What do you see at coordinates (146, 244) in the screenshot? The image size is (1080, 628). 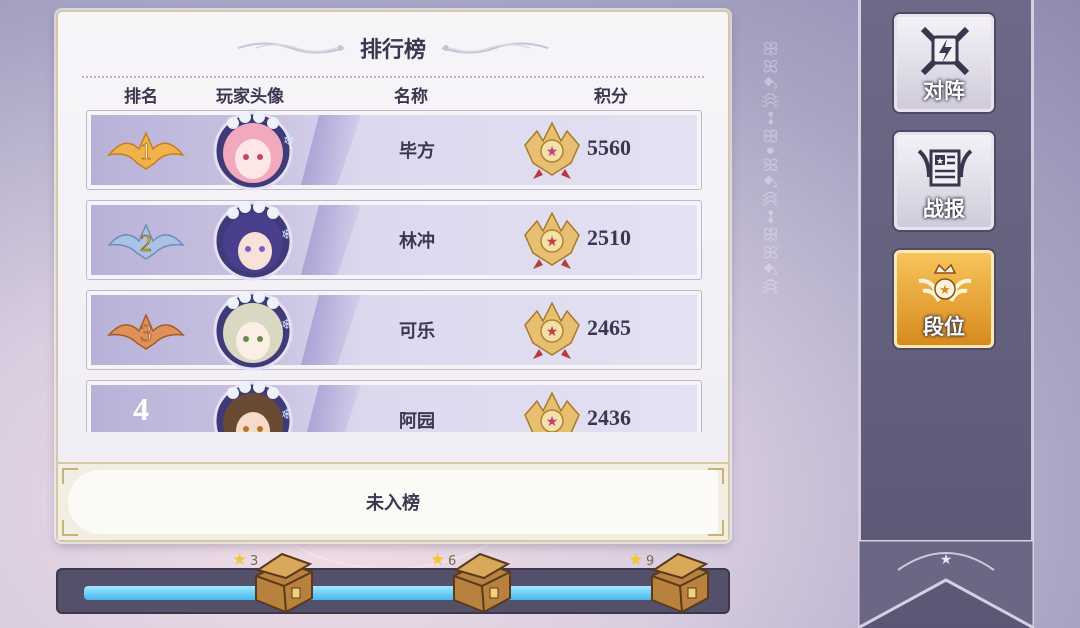 I see `svg-text: 2` at bounding box center [146, 244].